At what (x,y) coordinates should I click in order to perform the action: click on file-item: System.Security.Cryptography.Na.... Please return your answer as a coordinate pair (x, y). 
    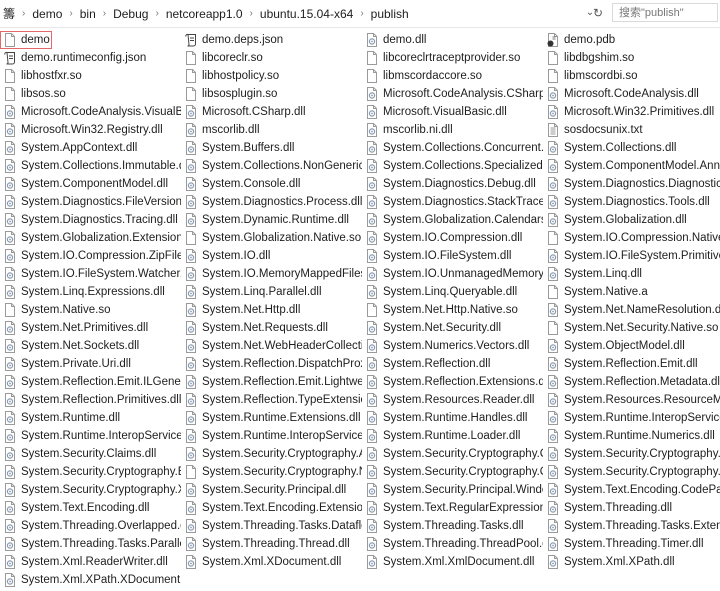
    Looking at the image, I should click on (271, 472).